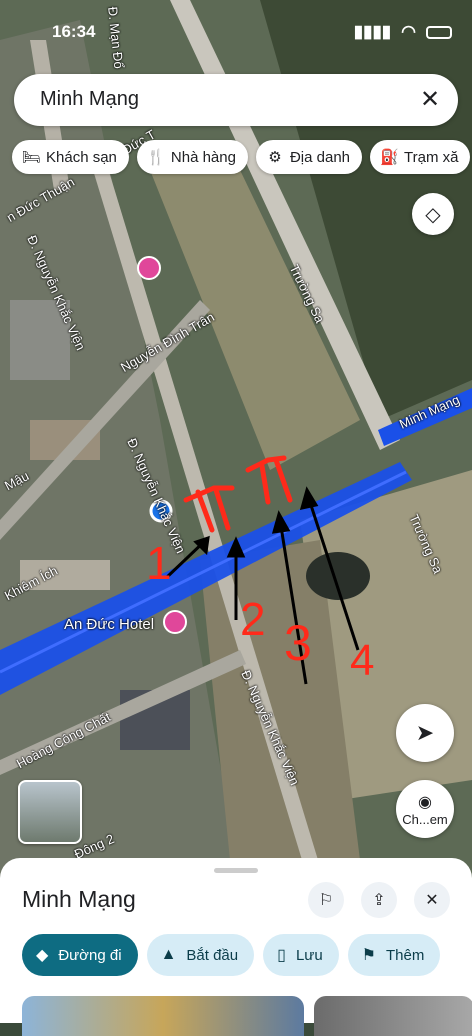 The image size is (472, 1036). I want to click on chip-landmarks: ⚙ Địa danh, so click(308, 157).